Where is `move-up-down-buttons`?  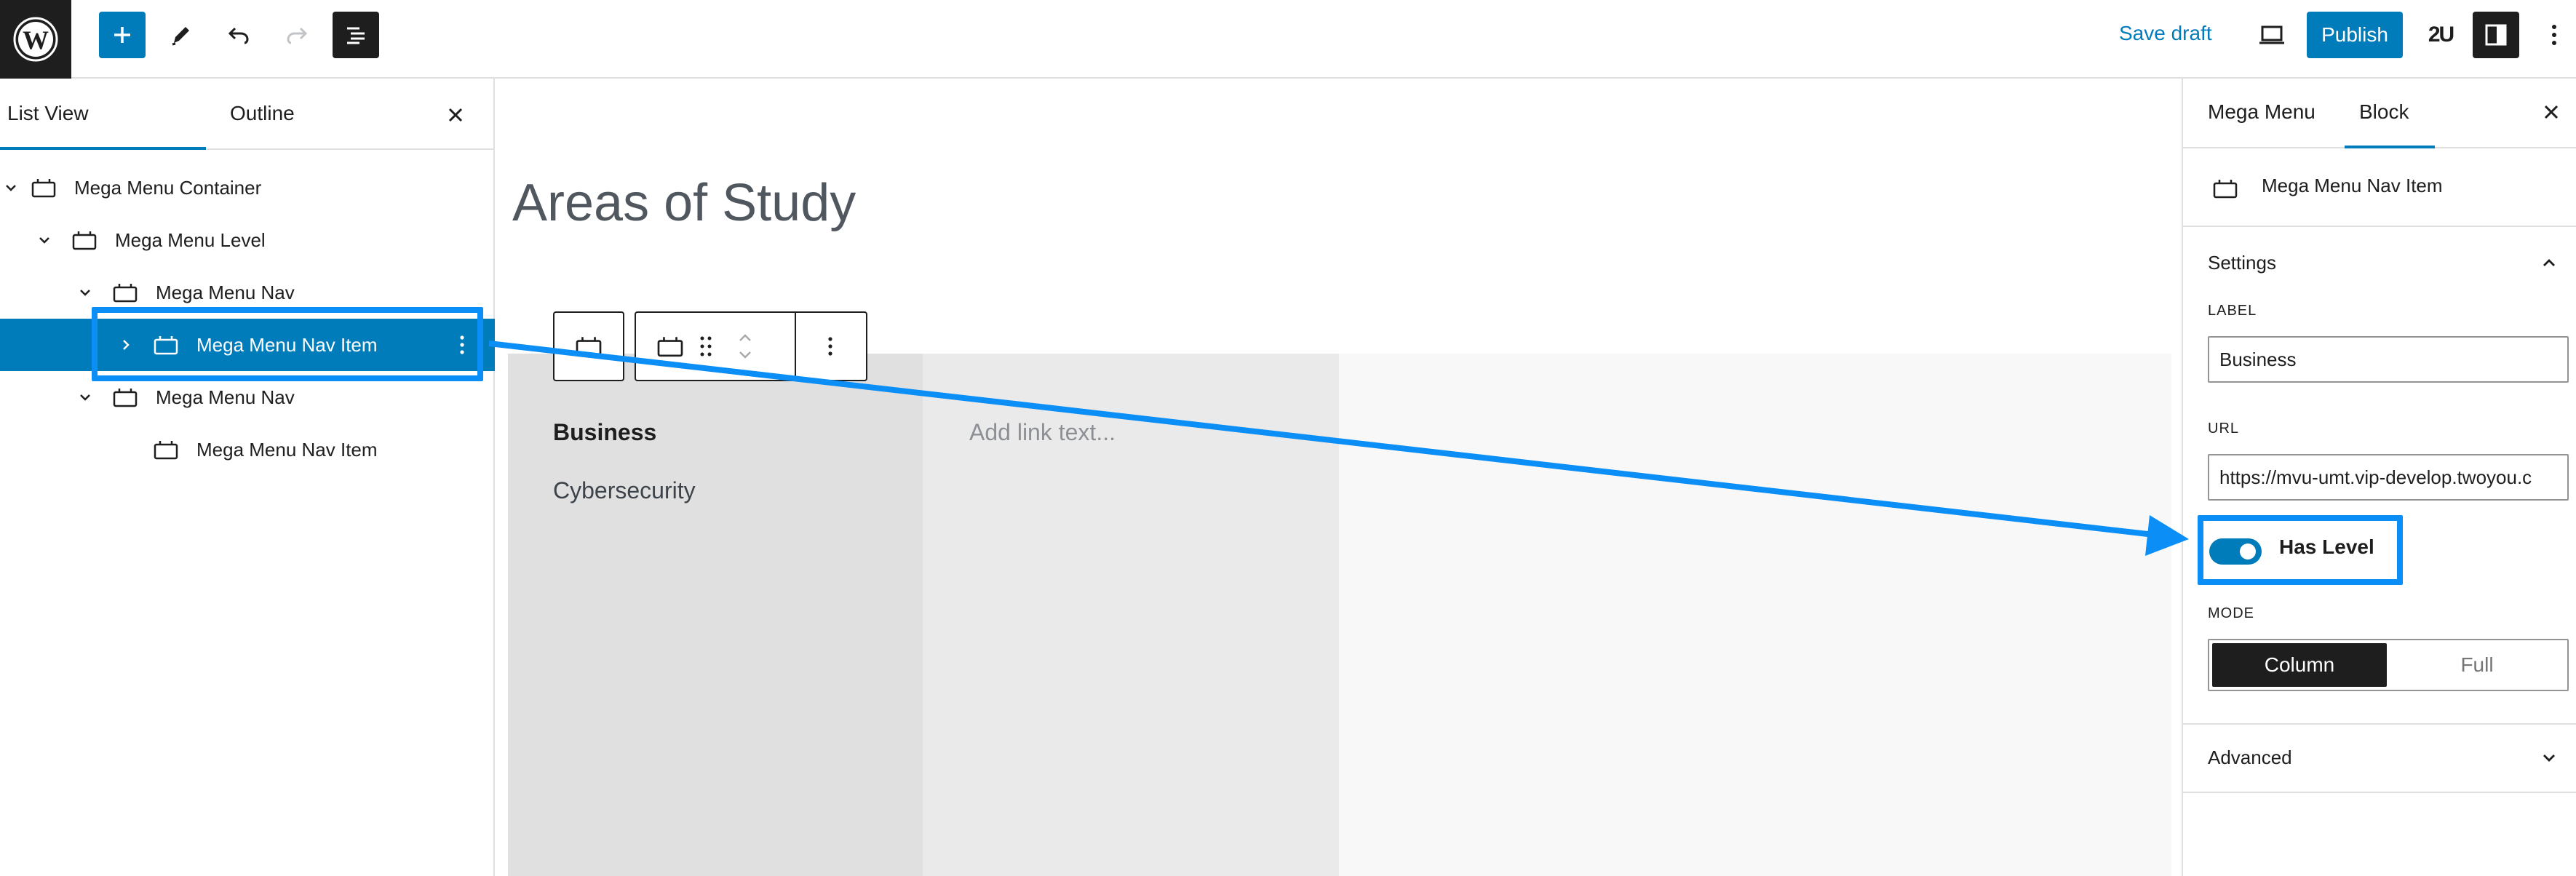 move-up-down-buttons is located at coordinates (744, 346).